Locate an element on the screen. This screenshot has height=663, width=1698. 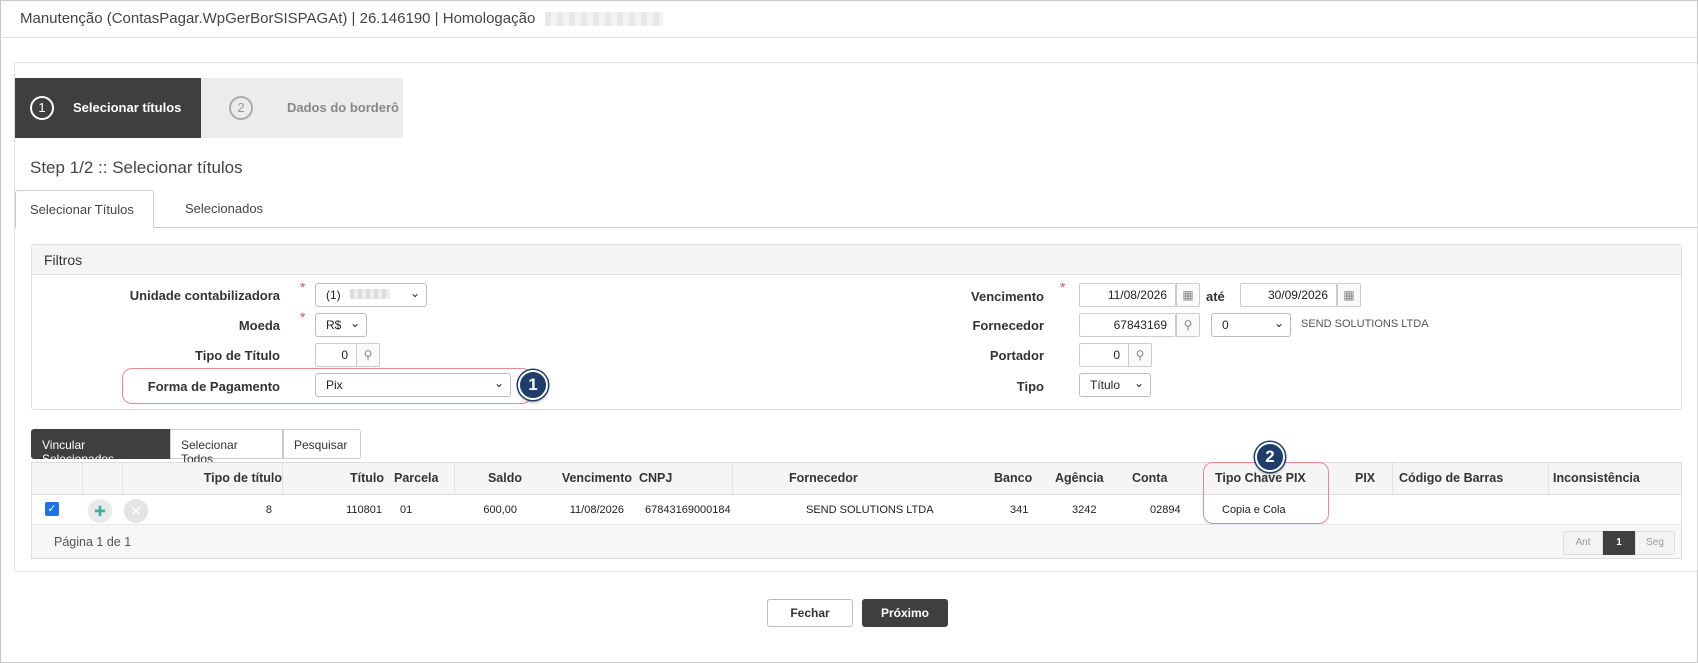
tipo-titulo-input: 0 is located at coordinates (336, 355).